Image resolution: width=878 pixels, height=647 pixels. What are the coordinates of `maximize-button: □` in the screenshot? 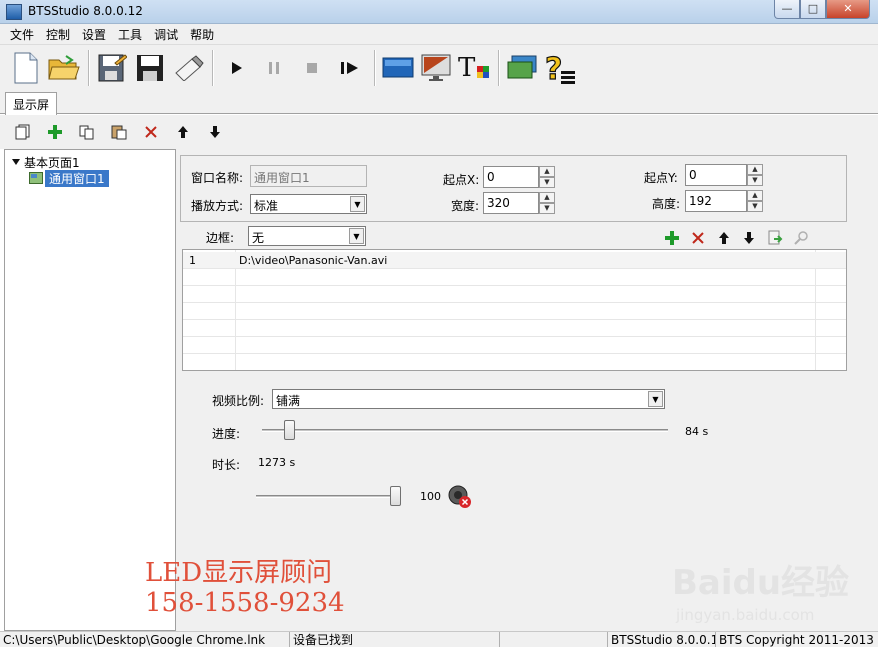 It's located at (813, 9).